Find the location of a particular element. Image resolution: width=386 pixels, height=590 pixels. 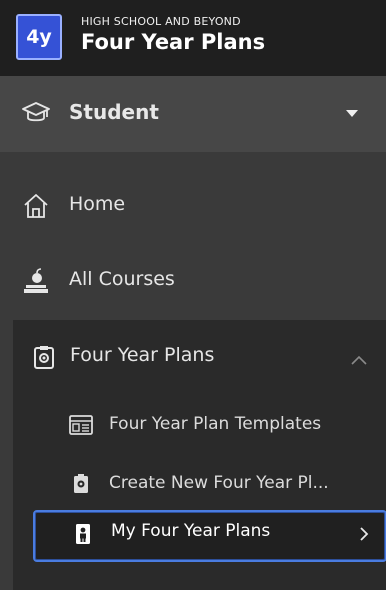

nav-item-all-courses: All Courses is located at coordinates (193, 281).